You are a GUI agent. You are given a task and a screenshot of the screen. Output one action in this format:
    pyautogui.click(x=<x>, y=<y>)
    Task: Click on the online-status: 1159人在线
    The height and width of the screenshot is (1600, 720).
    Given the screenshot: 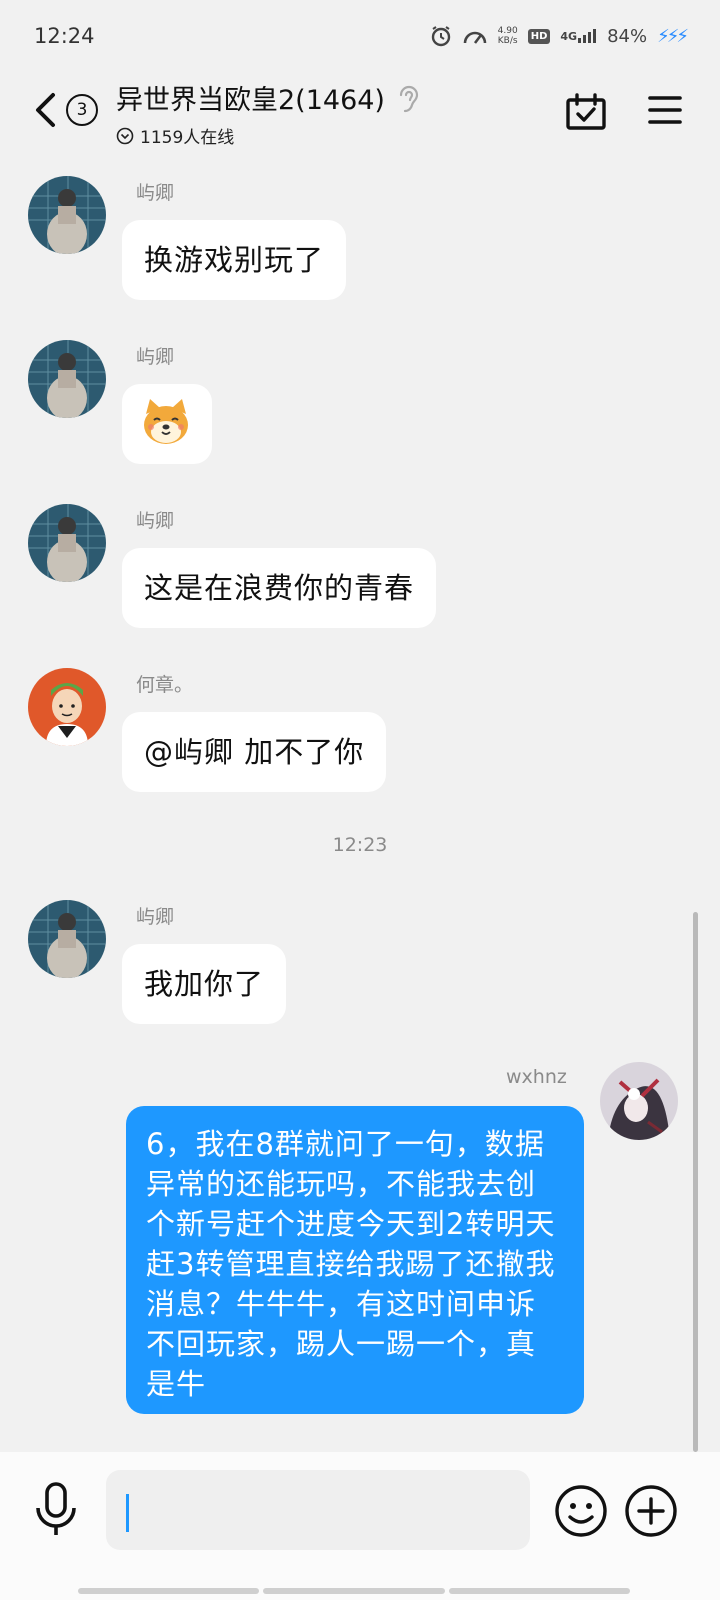 What is the action you would take?
    pyautogui.click(x=268, y=135)
    